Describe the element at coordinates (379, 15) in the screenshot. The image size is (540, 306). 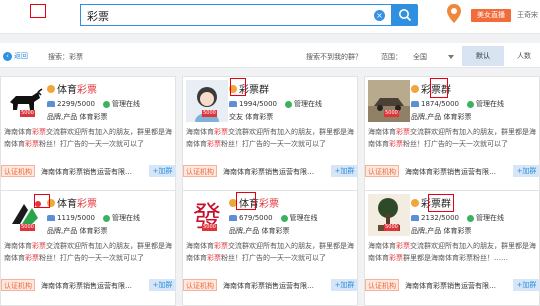
I see `clear-search-button: ×` at that location.